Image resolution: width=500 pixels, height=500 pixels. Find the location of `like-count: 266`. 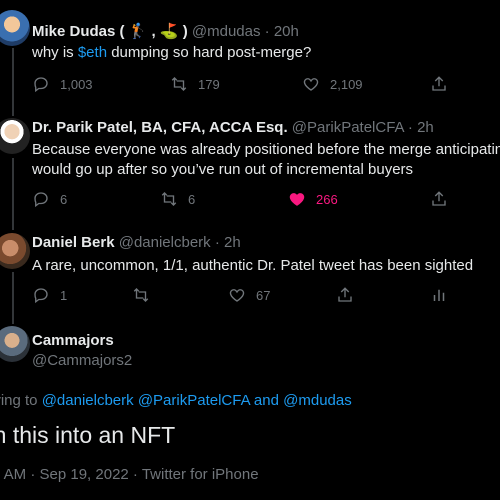

like-count: 266 is located at coordinates (327, 199).